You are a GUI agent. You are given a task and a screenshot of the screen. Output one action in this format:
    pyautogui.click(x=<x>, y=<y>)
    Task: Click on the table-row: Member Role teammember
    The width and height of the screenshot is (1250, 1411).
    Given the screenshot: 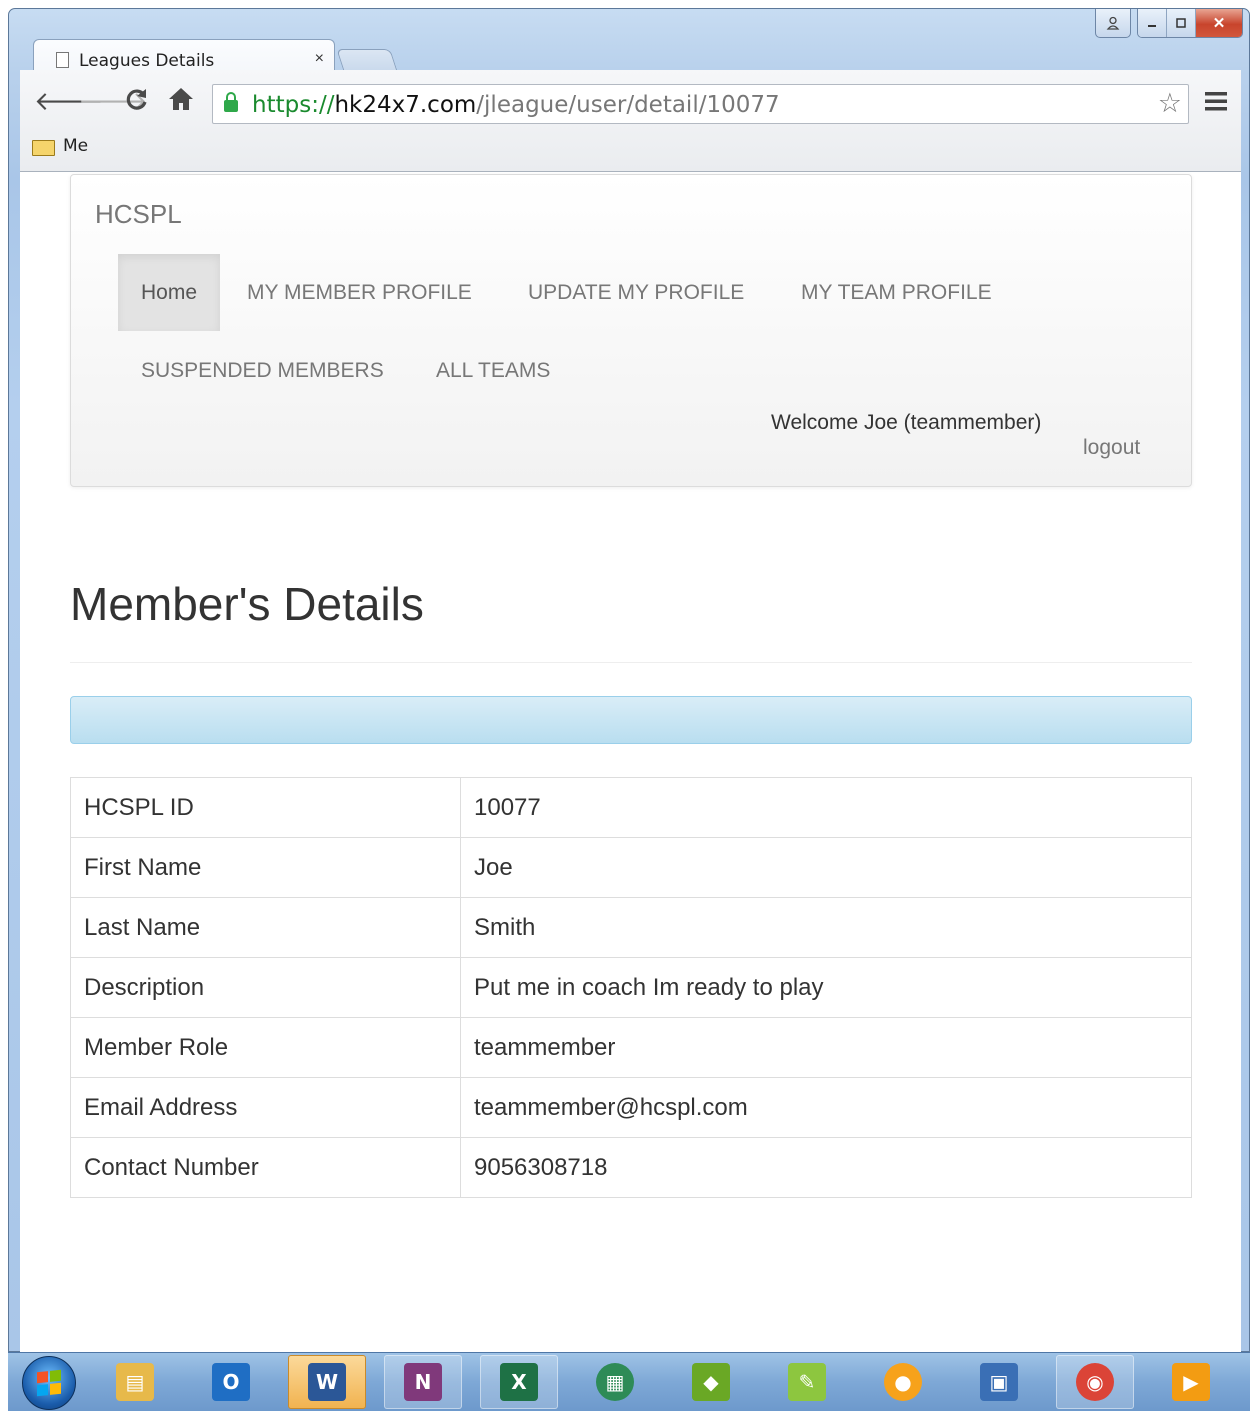 What is the action you would take?
    pyautogui.click(x=631, y=1047)
    